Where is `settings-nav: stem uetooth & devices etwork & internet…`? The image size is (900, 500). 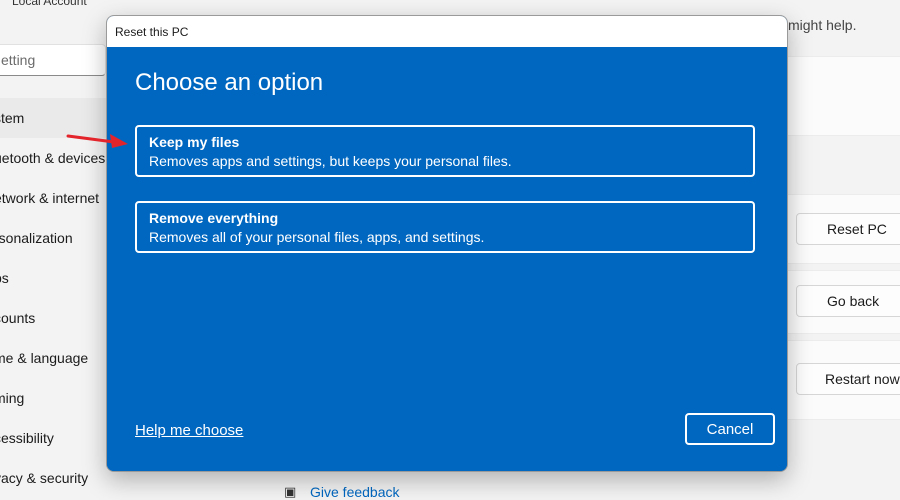
settings-nav: stem uetooth & devices etwork & internet… is located at coordinates (55, 298).